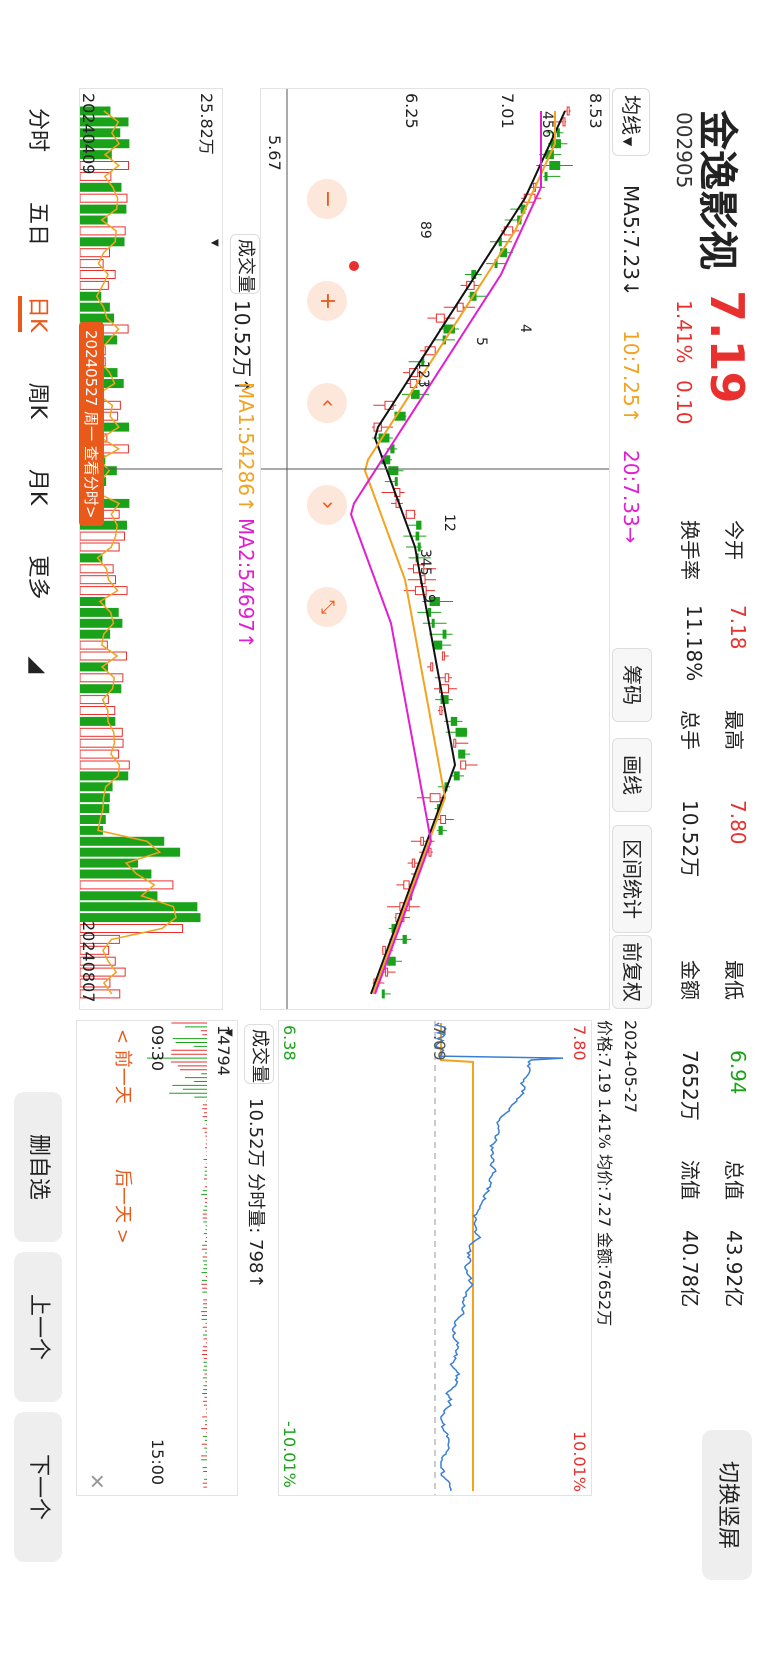 This screenshot has height=1663, width=768. What do you see at coordinates (150, 552) in the screenshot?
I see `volume-chart` at bounding box center [150, 552].